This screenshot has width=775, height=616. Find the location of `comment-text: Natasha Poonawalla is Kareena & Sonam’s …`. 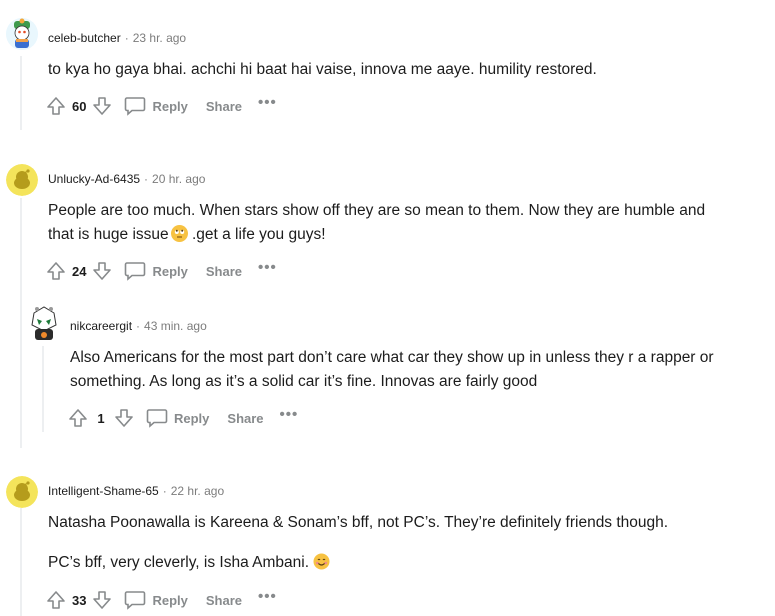

comment-text: Natasha Poonawalla is Kareena & Sonam’s … is located at coordinates (358, 522).